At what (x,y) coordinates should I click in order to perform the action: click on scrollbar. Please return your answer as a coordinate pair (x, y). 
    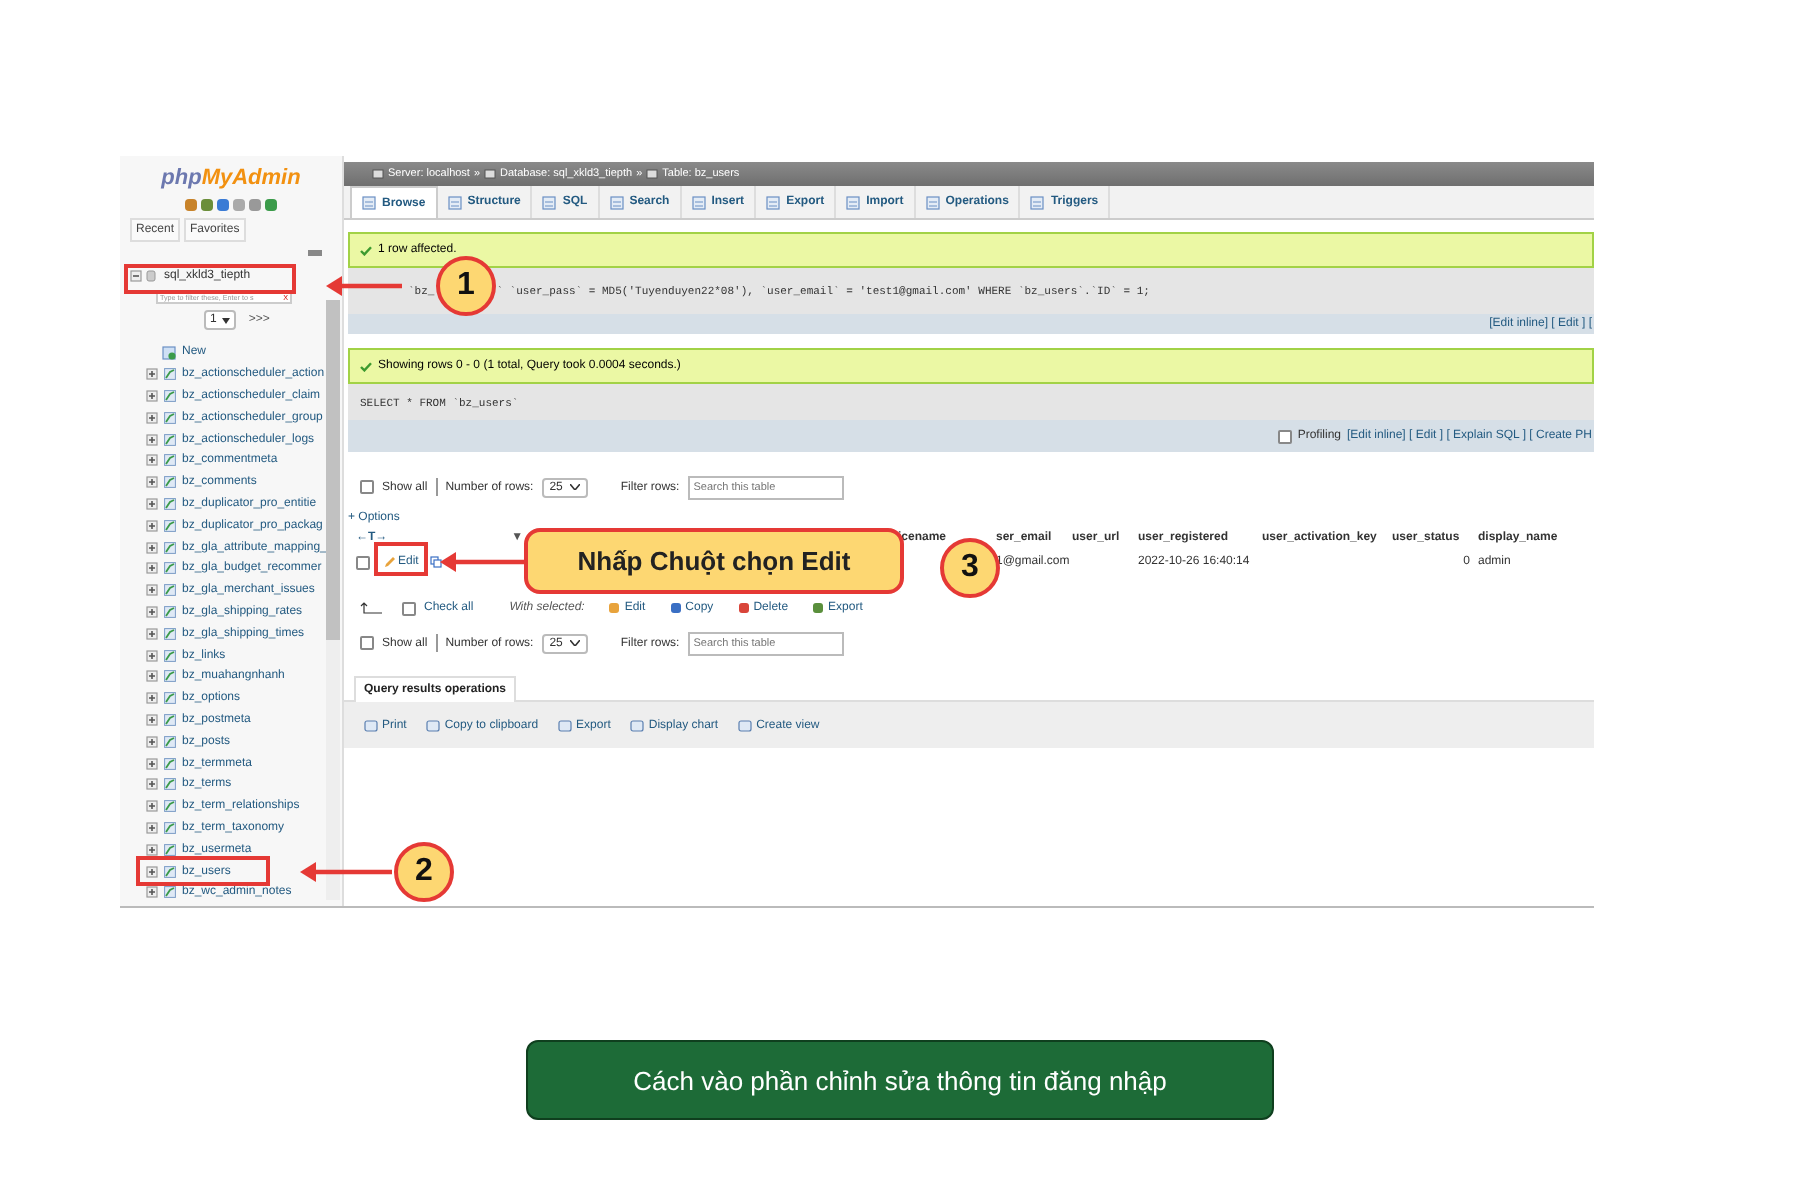
    Looking at the image, I should click on (333, 600).